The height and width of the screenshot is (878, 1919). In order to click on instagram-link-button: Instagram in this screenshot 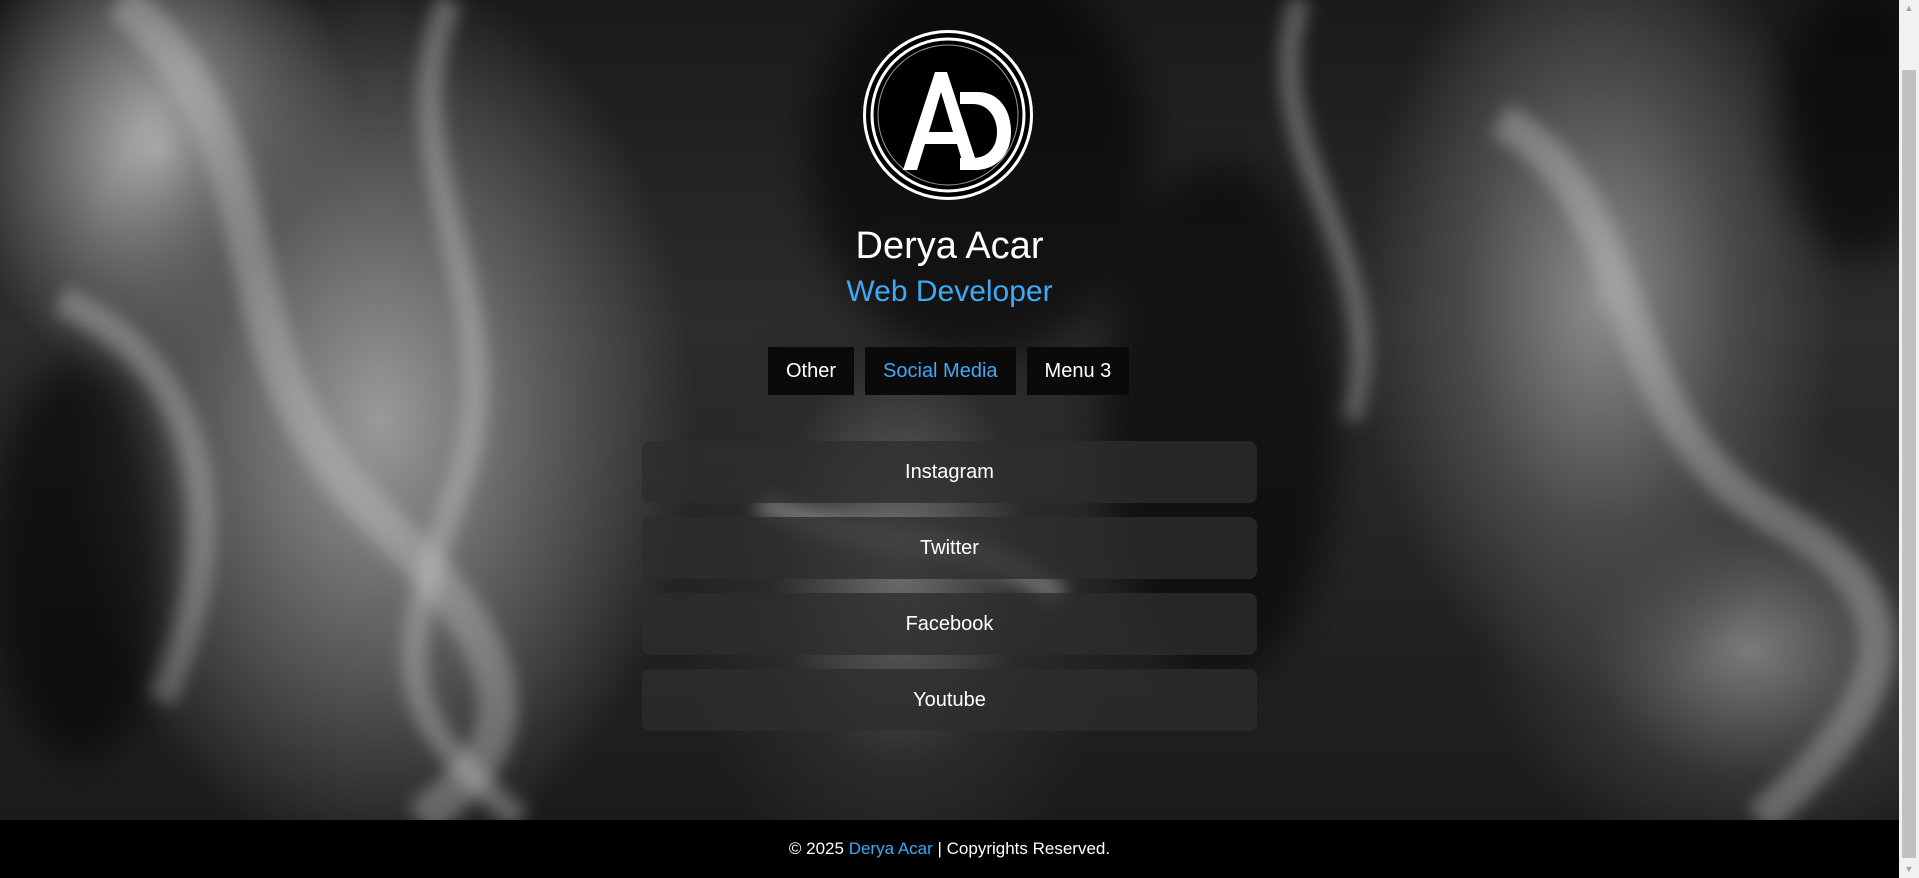, I will do `click(949, 472)`.